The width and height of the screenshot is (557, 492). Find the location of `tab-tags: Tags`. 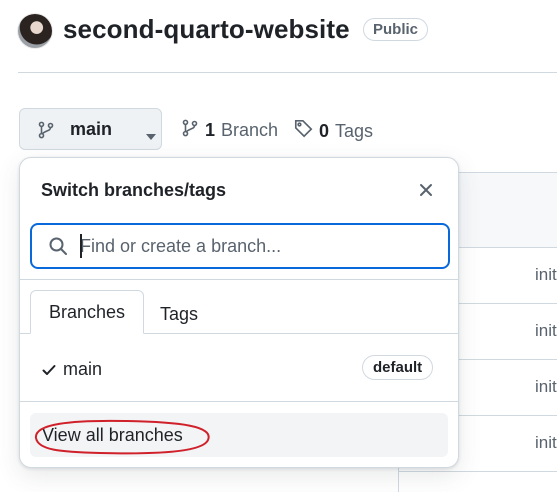

tab-tags: Tags is located at coordinates (179, 314).